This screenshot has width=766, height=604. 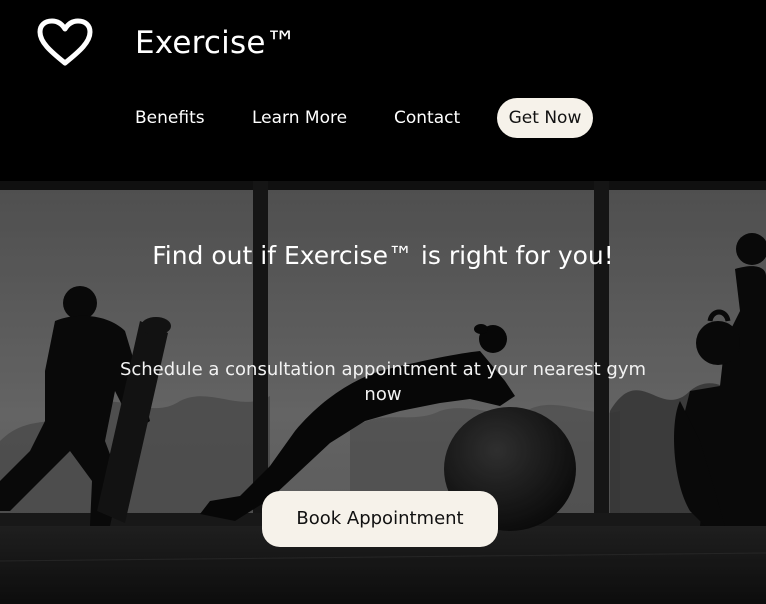 I want to click on book-appointment-button: Book Appointment, so click(x=380, y=519).